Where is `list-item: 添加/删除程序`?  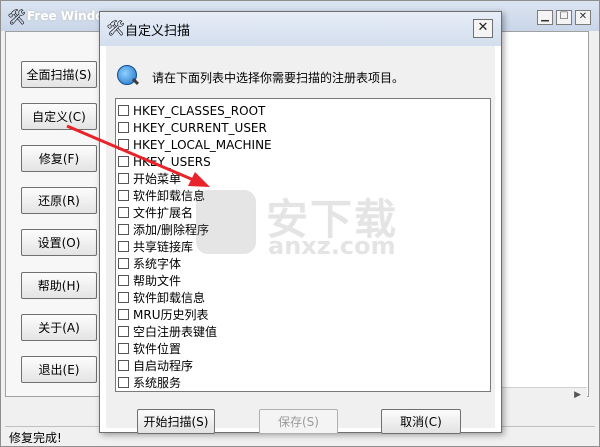 list-item: 添加/删除程序 is located at coordinates (163, 229).